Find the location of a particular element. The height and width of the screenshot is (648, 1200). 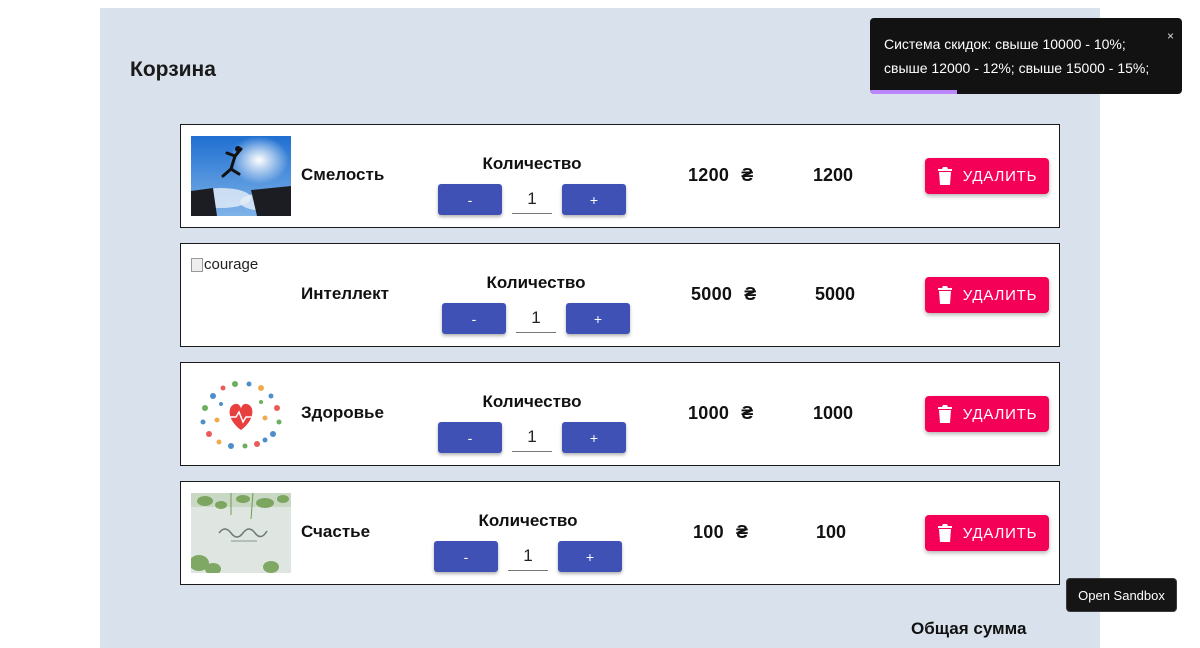

item-line-total: 100 is located at coordinates (831, 531).